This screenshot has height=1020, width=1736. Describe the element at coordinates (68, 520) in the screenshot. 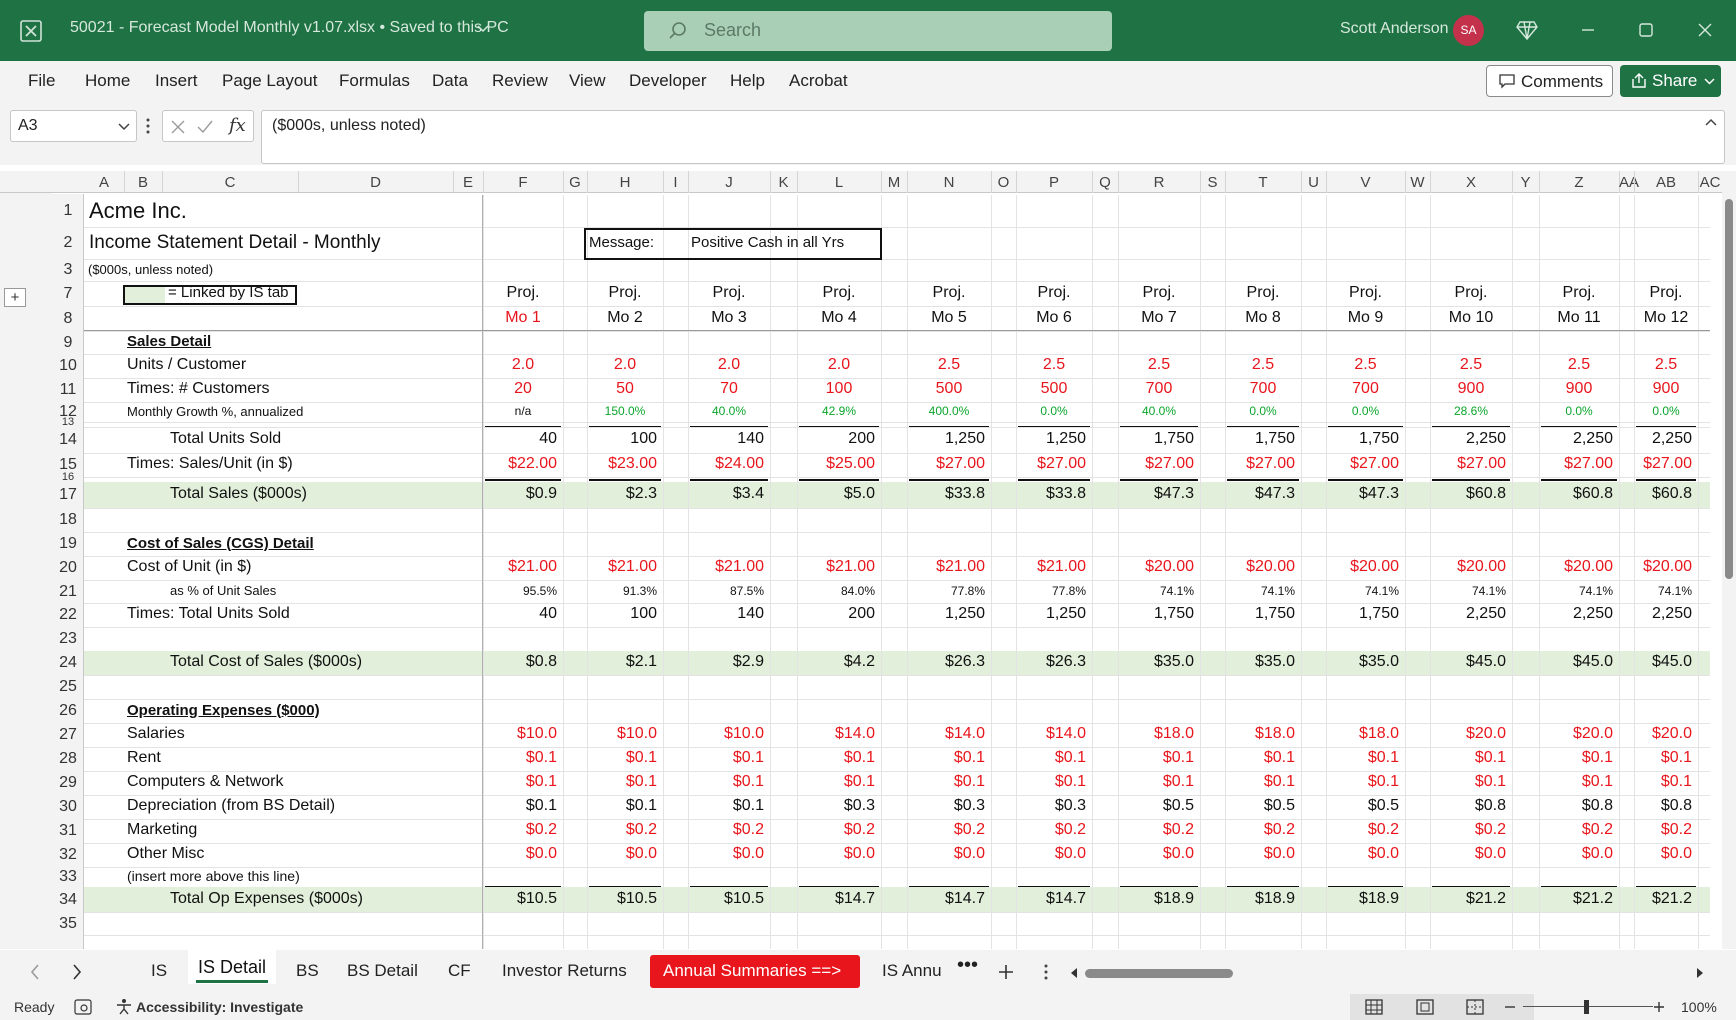

I see `row-header: 18` at that location.